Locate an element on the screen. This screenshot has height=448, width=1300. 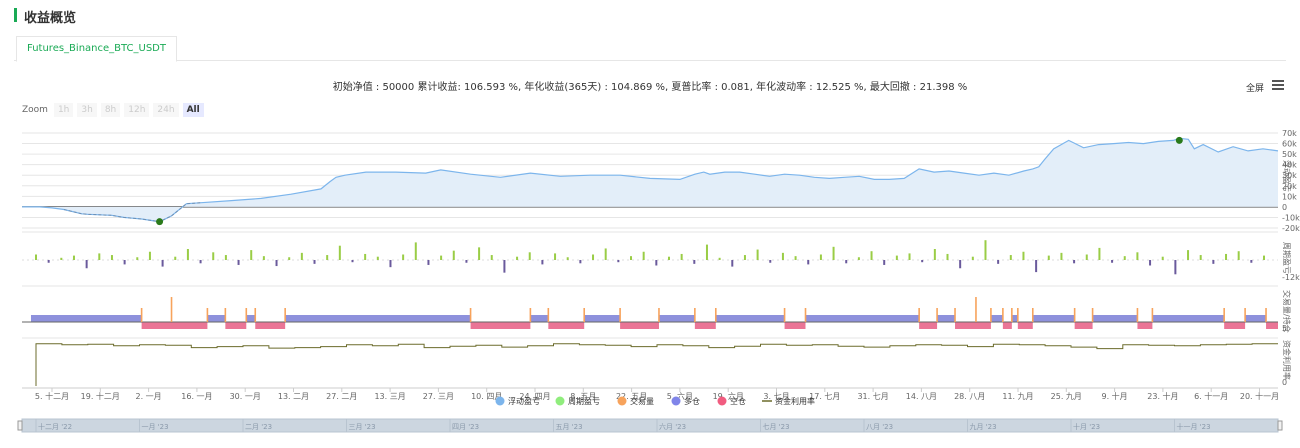
x-tick-label: 13. 二月 is located at coordinates (293, 396).